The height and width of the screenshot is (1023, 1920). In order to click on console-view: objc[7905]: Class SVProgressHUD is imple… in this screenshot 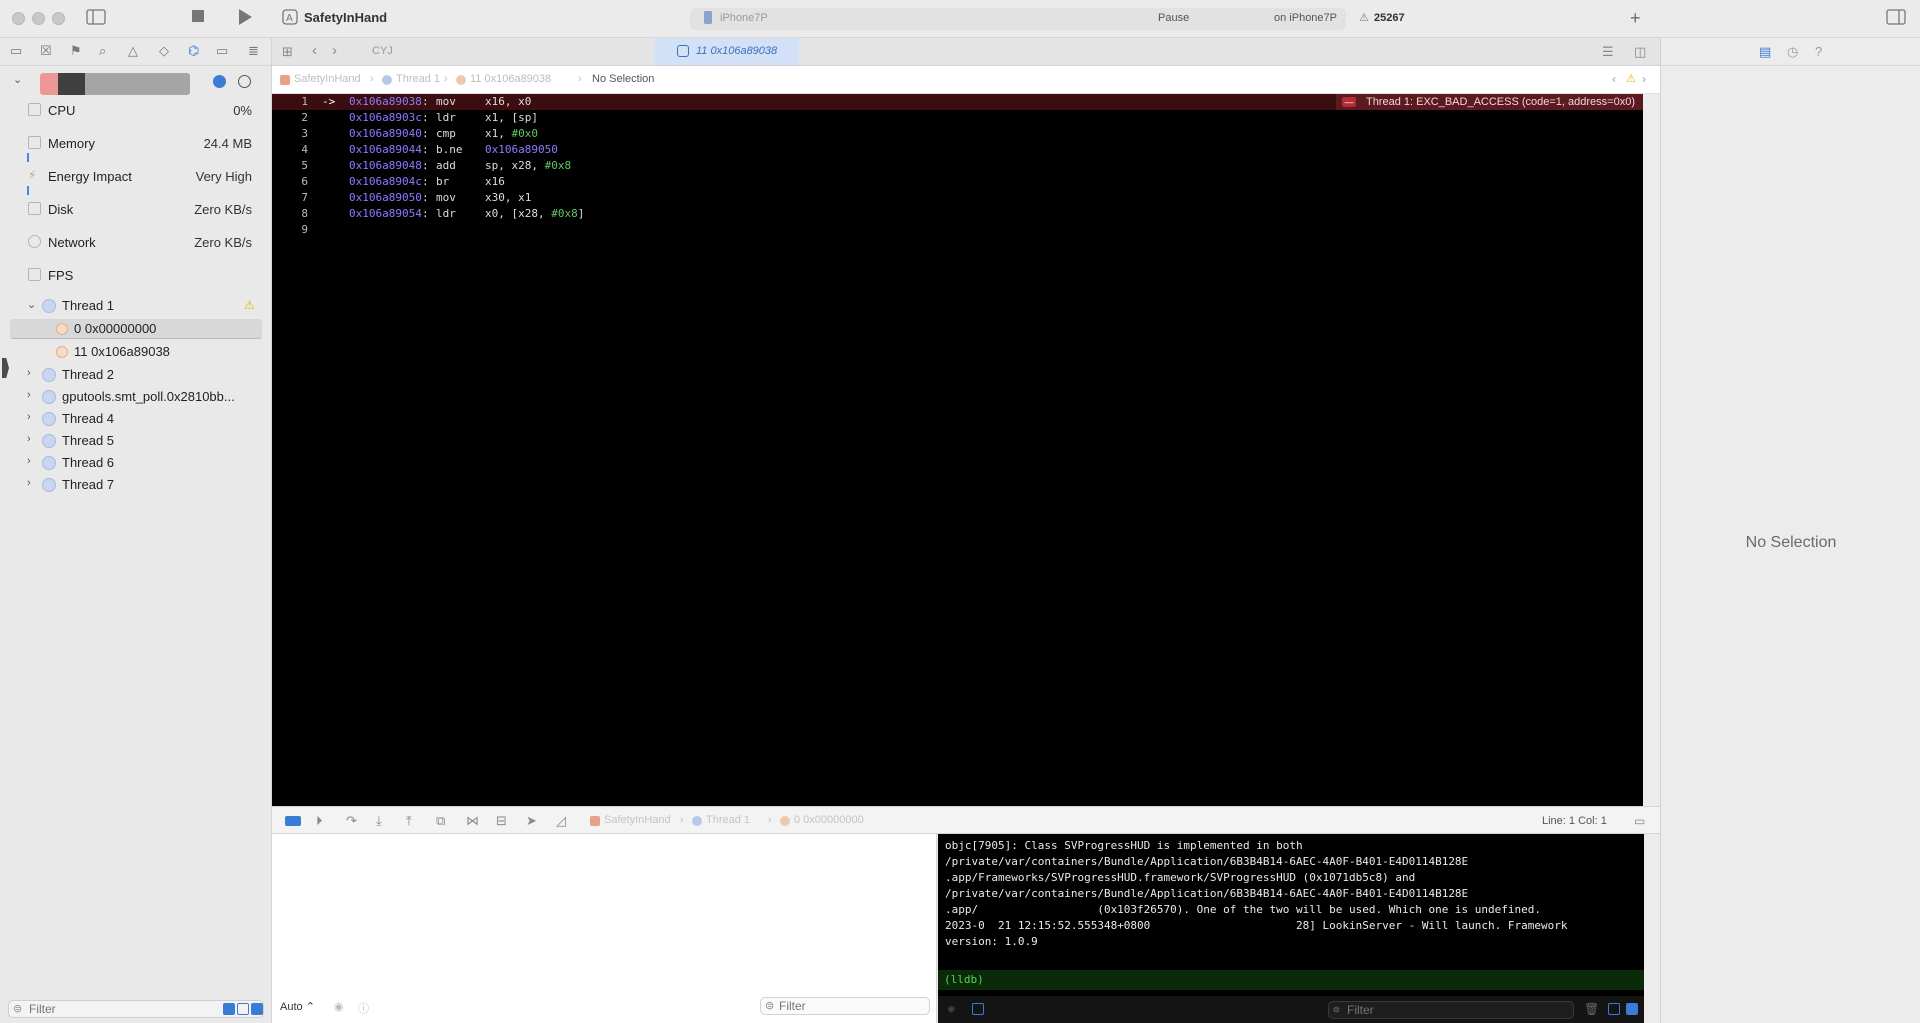, I will do `click(1291, 928)`.